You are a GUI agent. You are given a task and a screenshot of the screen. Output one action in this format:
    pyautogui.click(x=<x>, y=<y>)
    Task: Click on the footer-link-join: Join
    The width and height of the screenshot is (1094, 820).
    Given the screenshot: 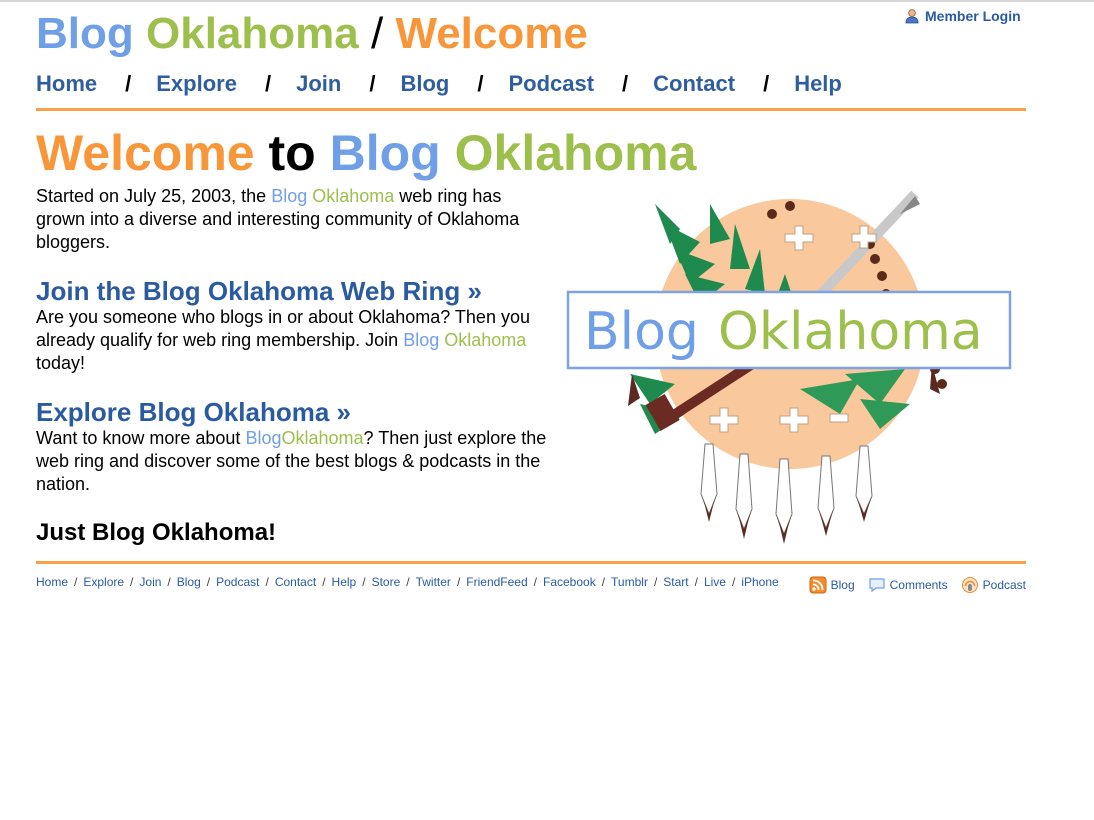 What is the action you would take?
    pyautogui.click(x=150, y=582)
    